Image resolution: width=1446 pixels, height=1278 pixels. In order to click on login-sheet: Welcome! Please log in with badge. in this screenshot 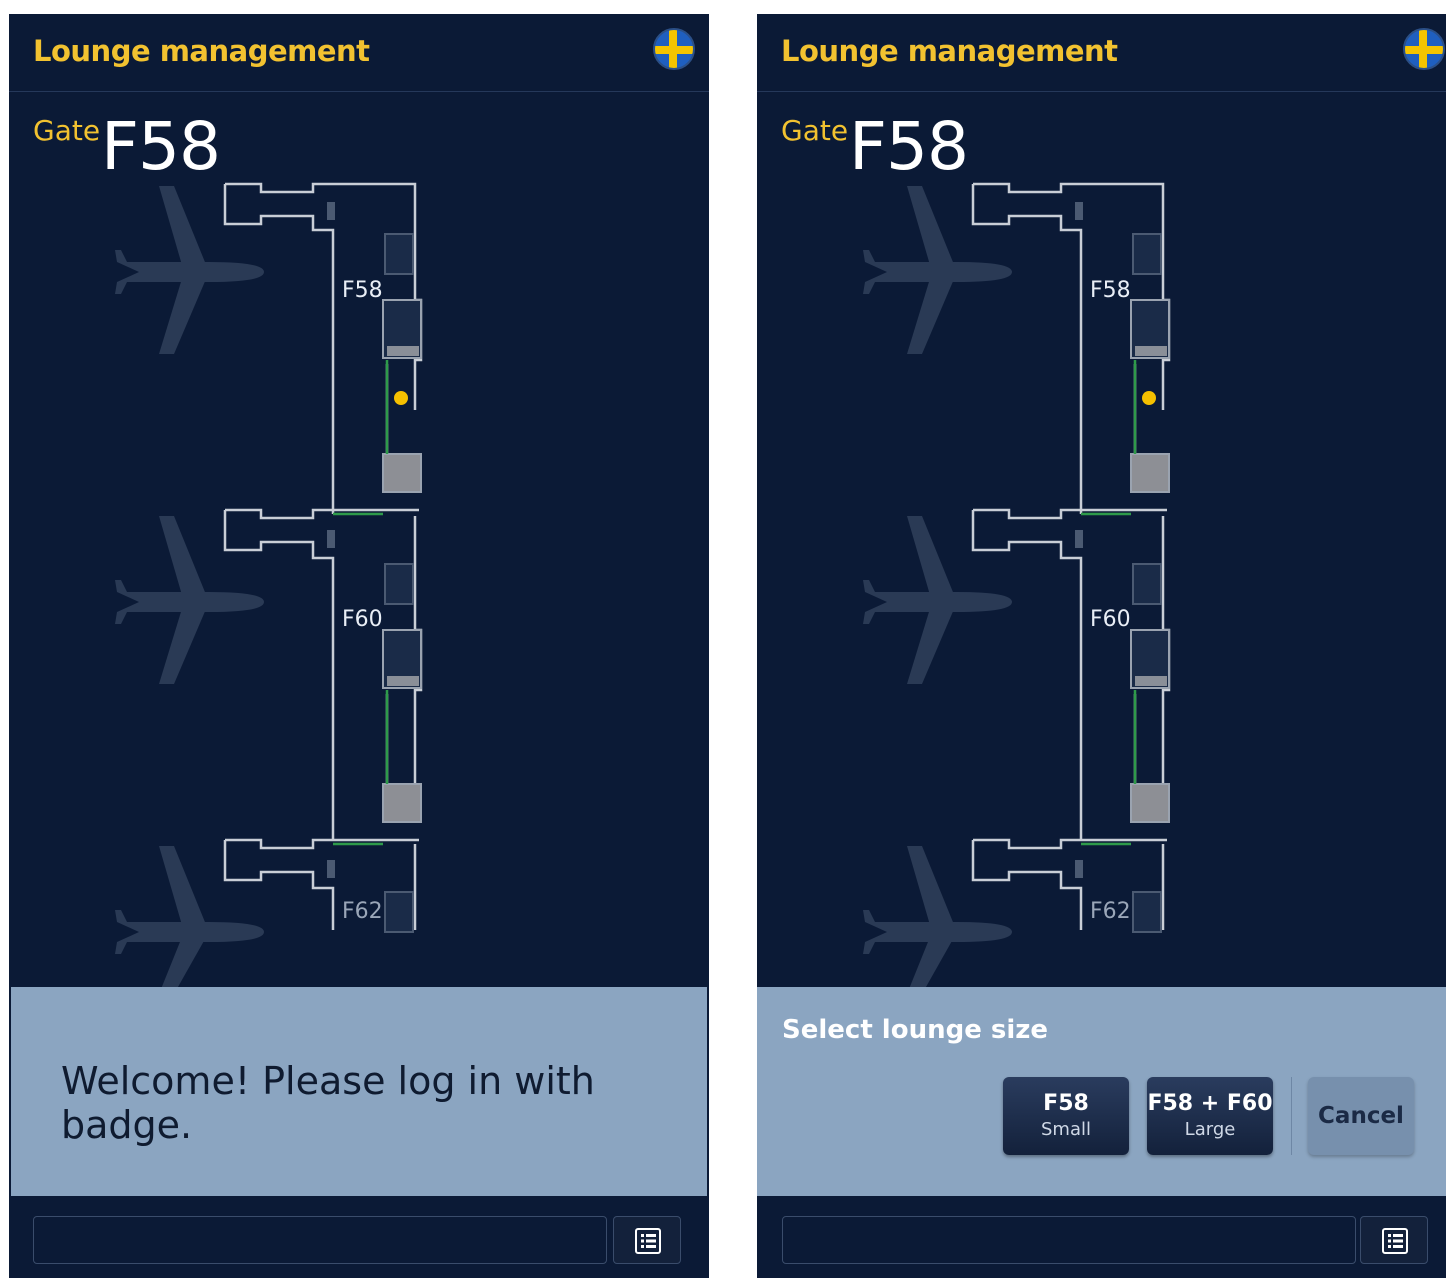, I will do `click(359, 1091)`.